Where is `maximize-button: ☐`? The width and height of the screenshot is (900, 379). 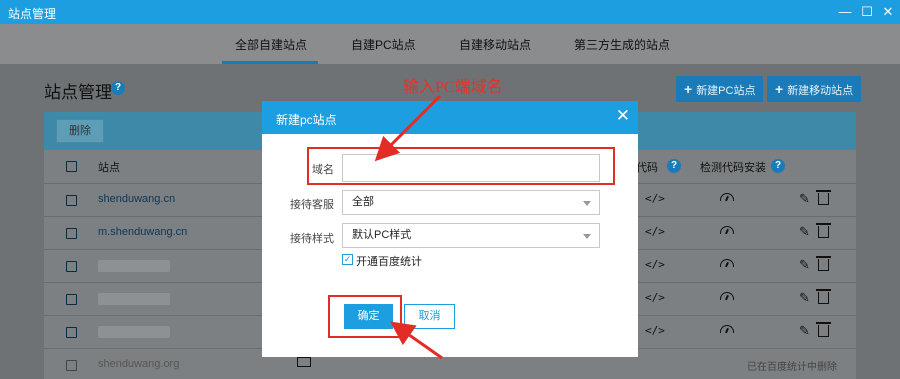
maximize-button: ☐ is located at coordinates (867, 12).